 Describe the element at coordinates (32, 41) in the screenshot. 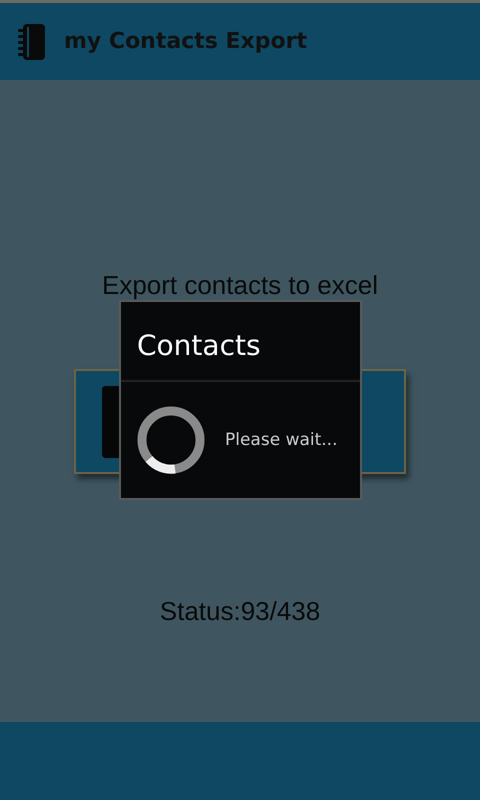

I see `notebook-icon` at that location.